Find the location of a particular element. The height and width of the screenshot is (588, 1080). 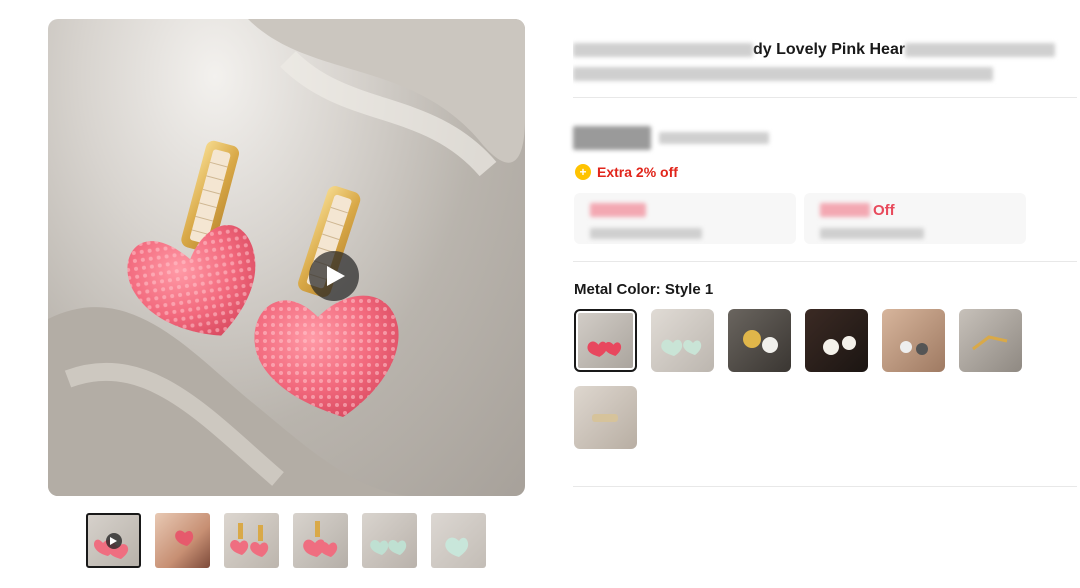

blurred-original-price is located at coordinates (714, 138).